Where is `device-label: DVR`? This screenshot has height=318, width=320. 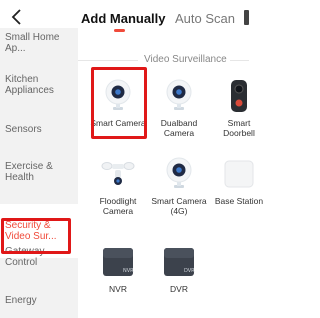
device-label: DVR is located at coordinates (179, 289).